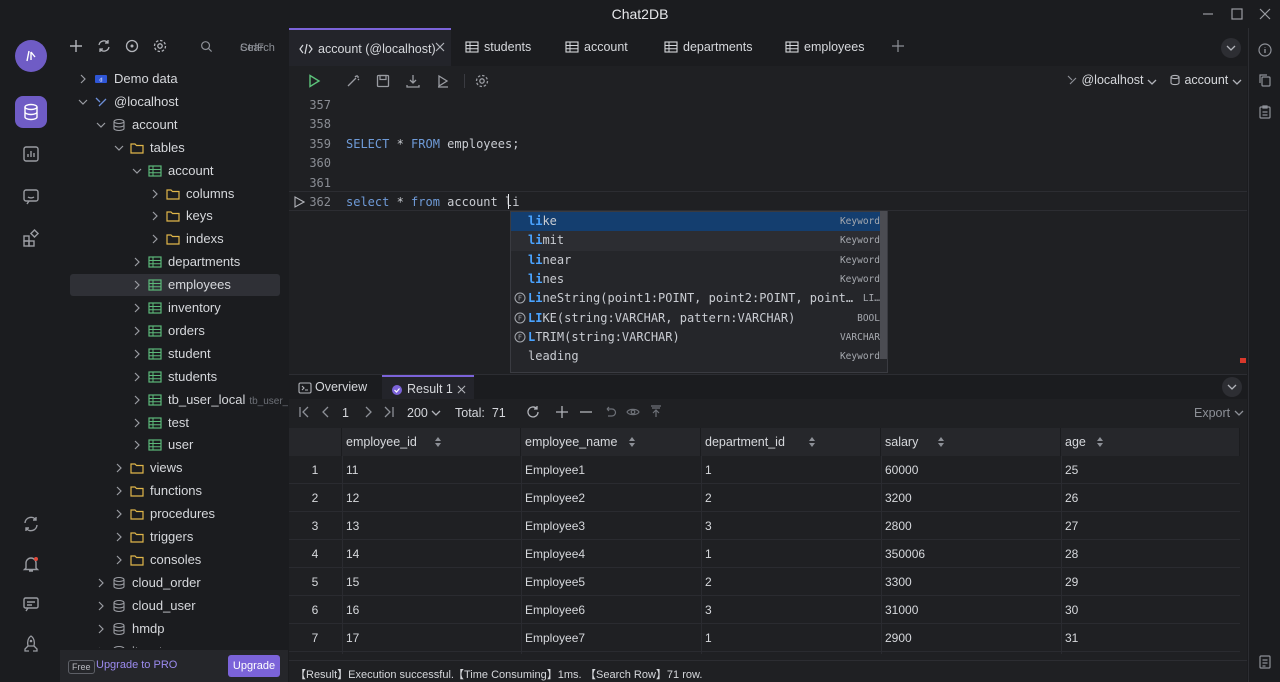 The width and height of the screenshot is (1280, 682). What do you see at coordinates (1071, 582) in the screenshot?
I see `table-cell: 29` at bounding box center [1071, 582].